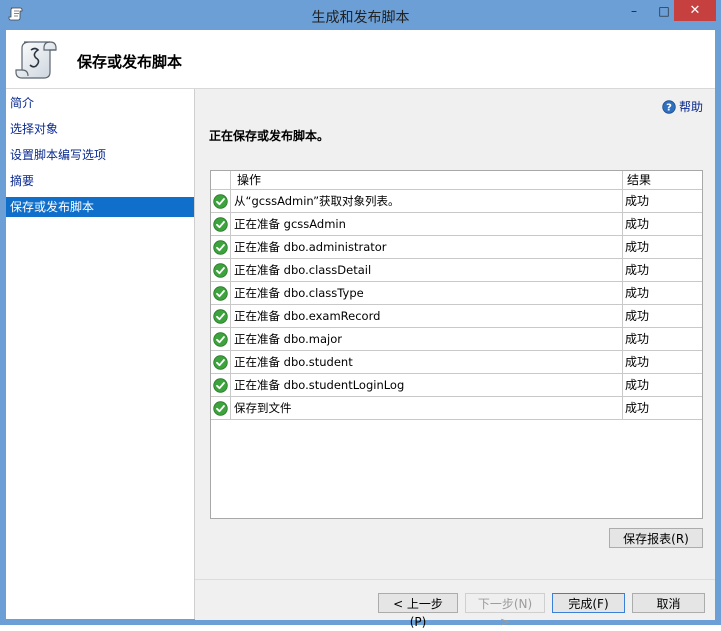 Image resolution: width=721 pixels, height=631 pixels. I want to click on table-row: 正在准备 dbo.examRecord 成功, so click(456, 316).